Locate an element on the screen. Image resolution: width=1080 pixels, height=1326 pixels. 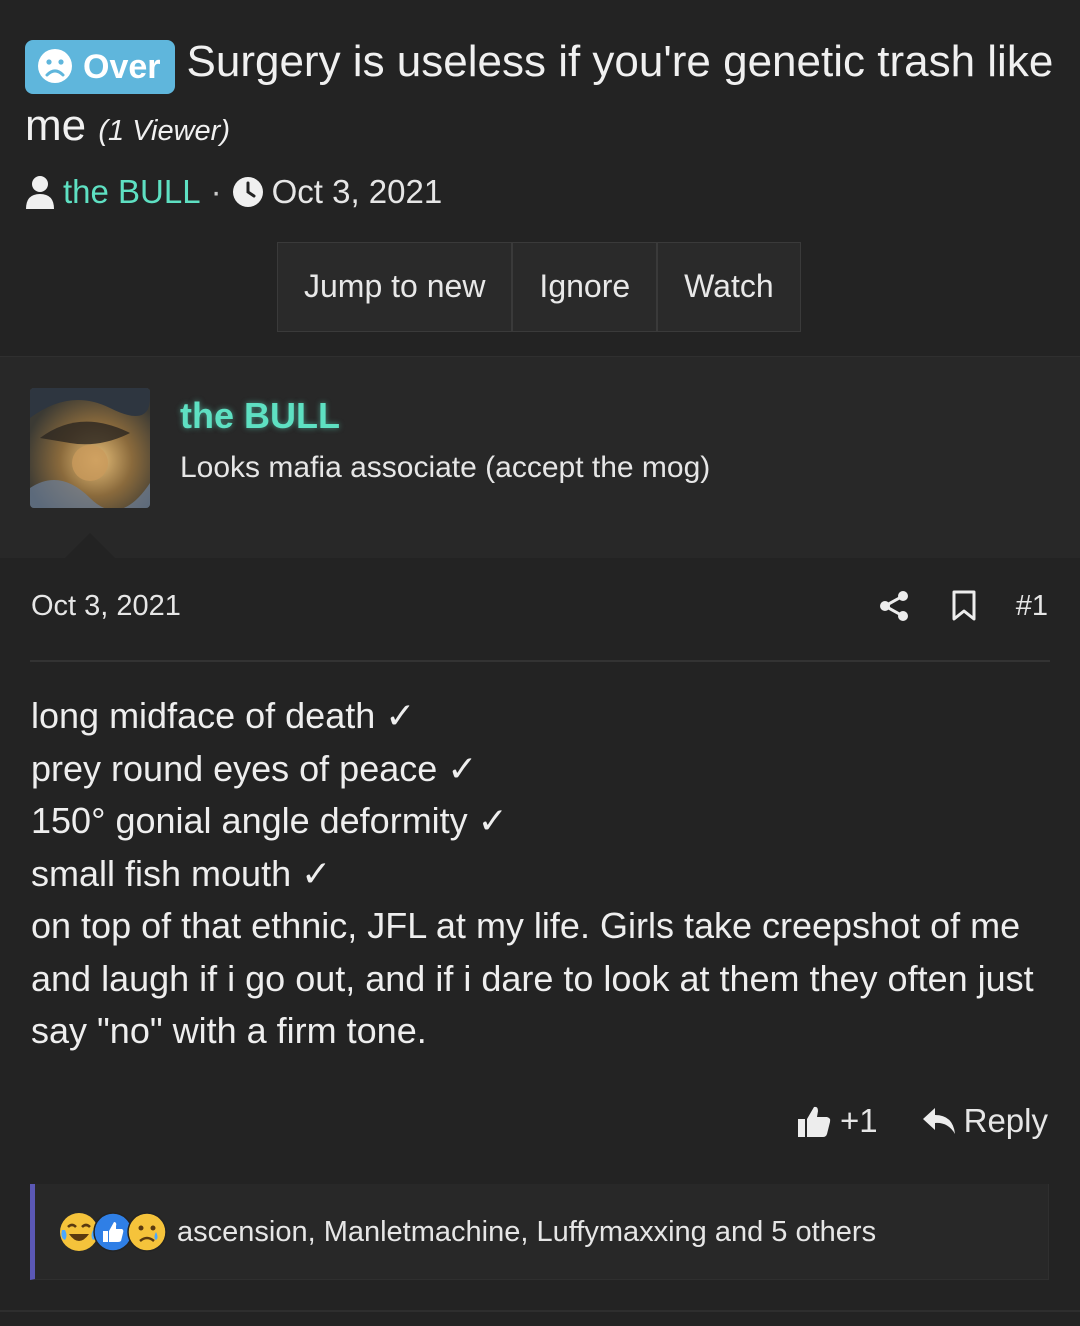
thumbs-up-icon is located at coordinates (814, 1121).